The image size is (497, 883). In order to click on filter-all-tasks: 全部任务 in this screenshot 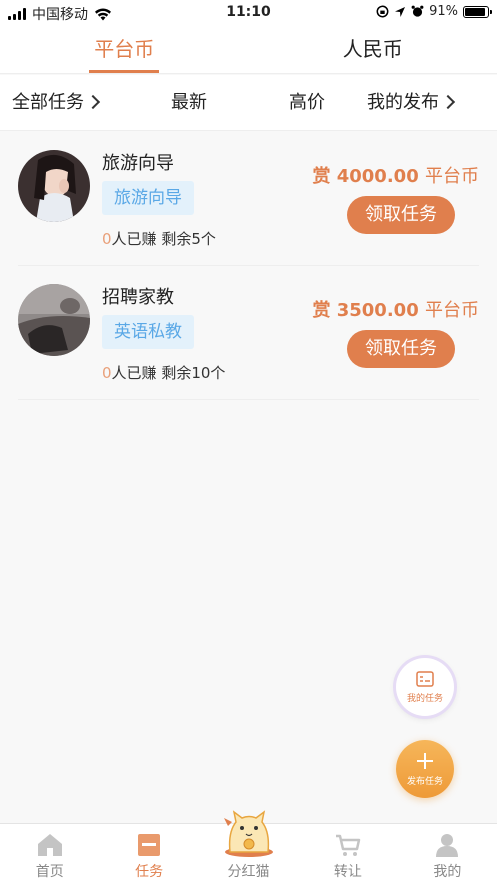, I will do `click(56, 103)`.